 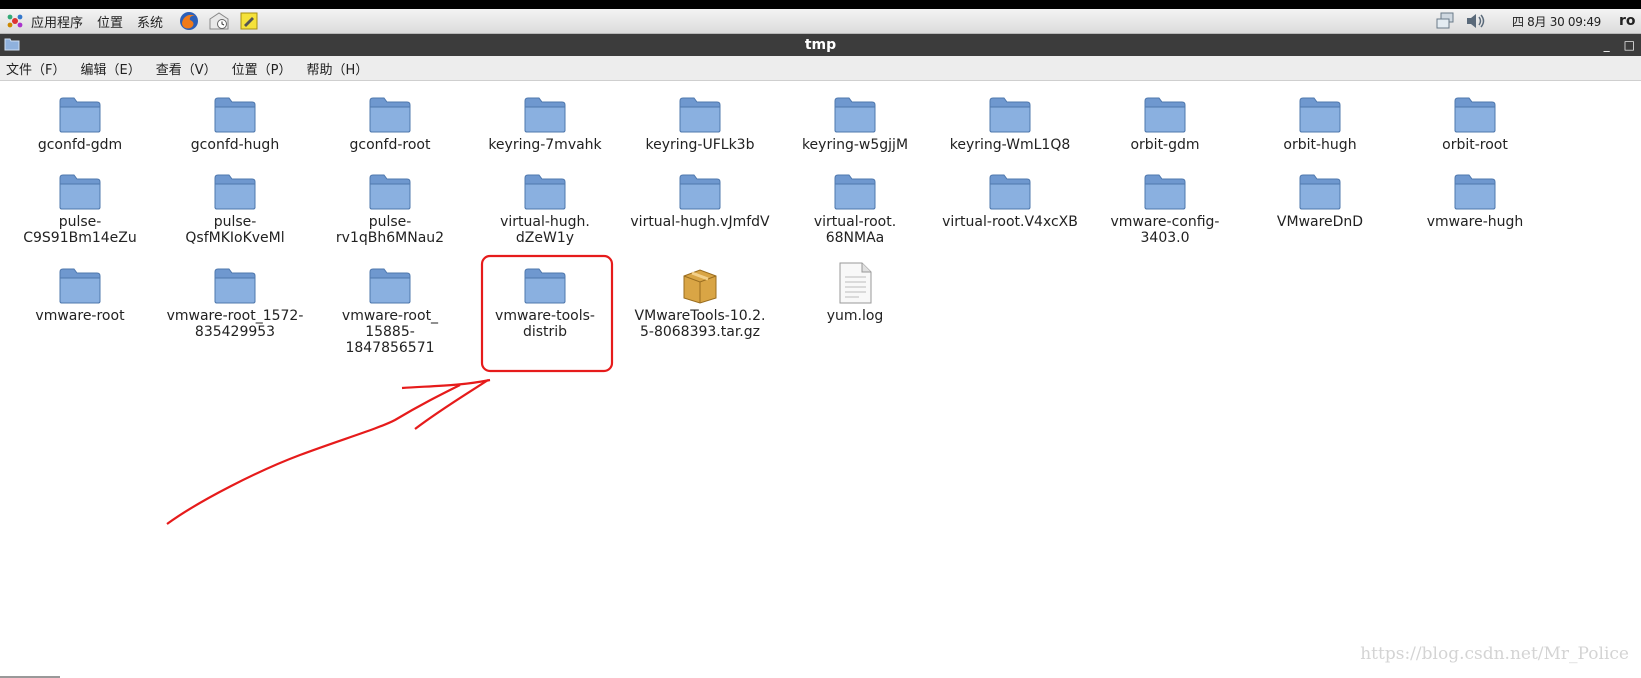 I want to click on text-file-icon, so click(x=855, y=283).